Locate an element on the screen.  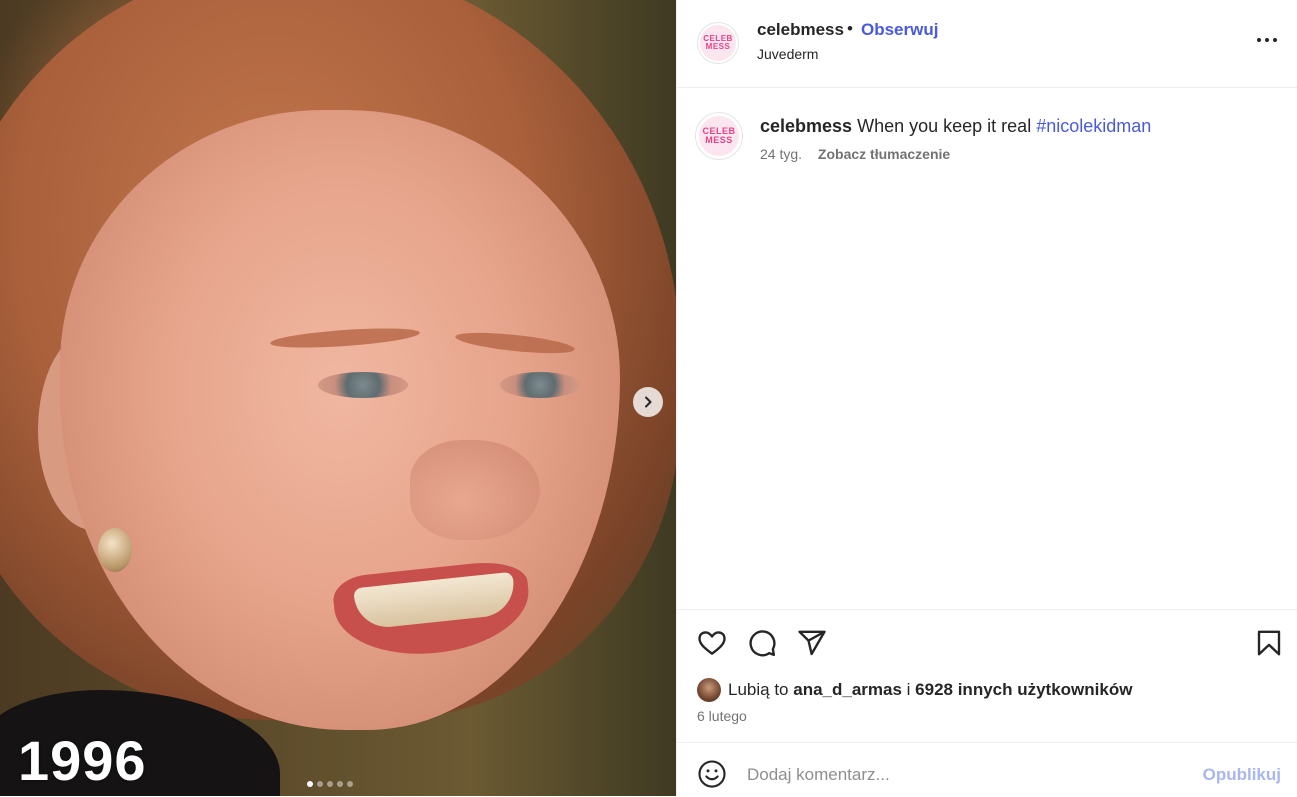
save-button is located at coordinates (1269, 643).